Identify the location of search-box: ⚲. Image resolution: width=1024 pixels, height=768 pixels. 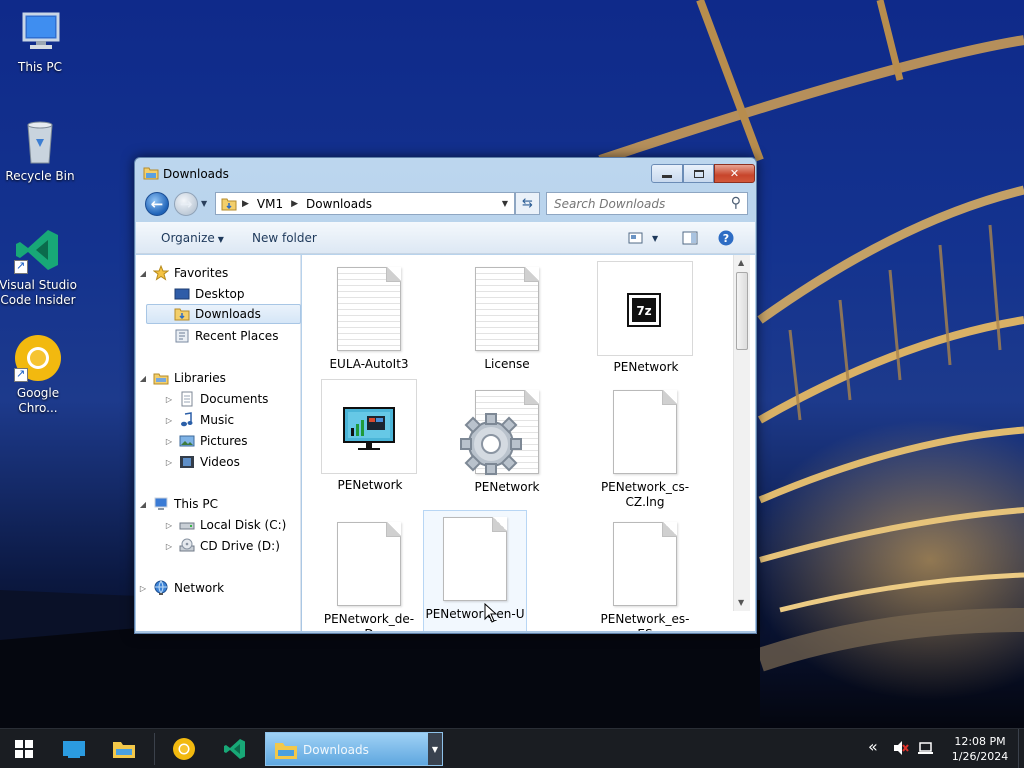
(647, 203).